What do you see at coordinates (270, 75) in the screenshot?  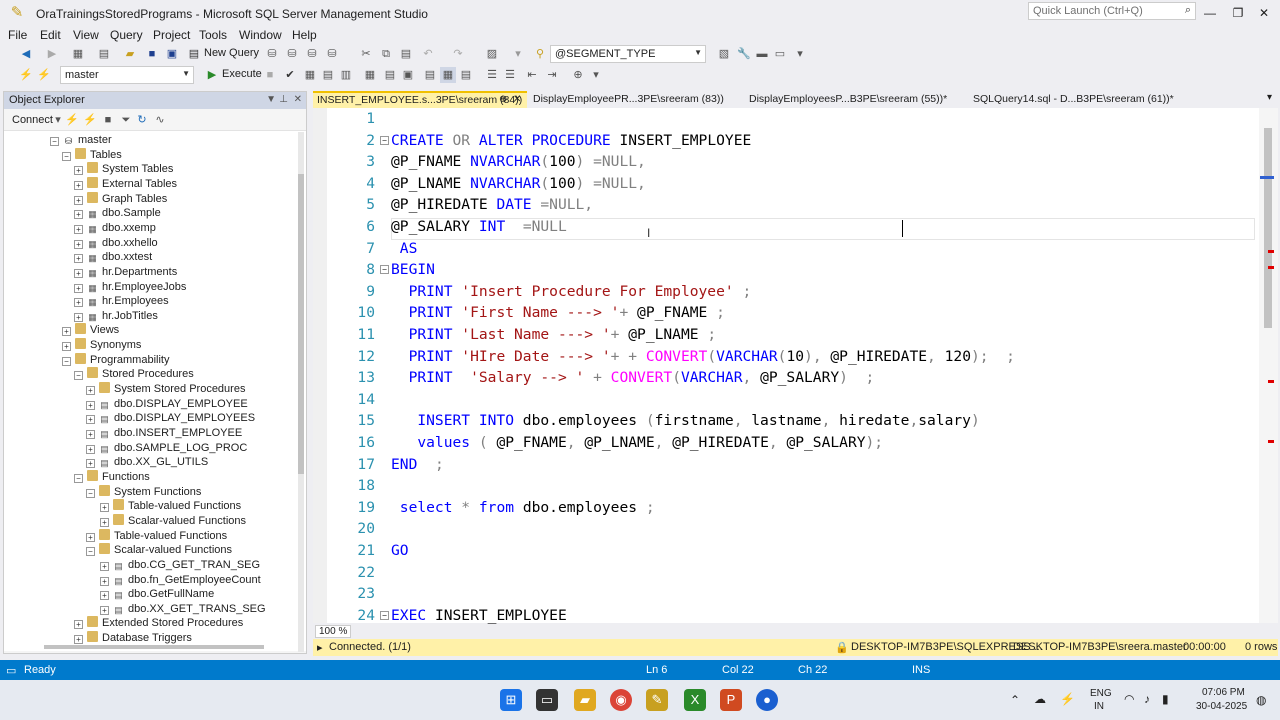 I see `cancel-query-icon: ■` at bounding box center [270, 75].